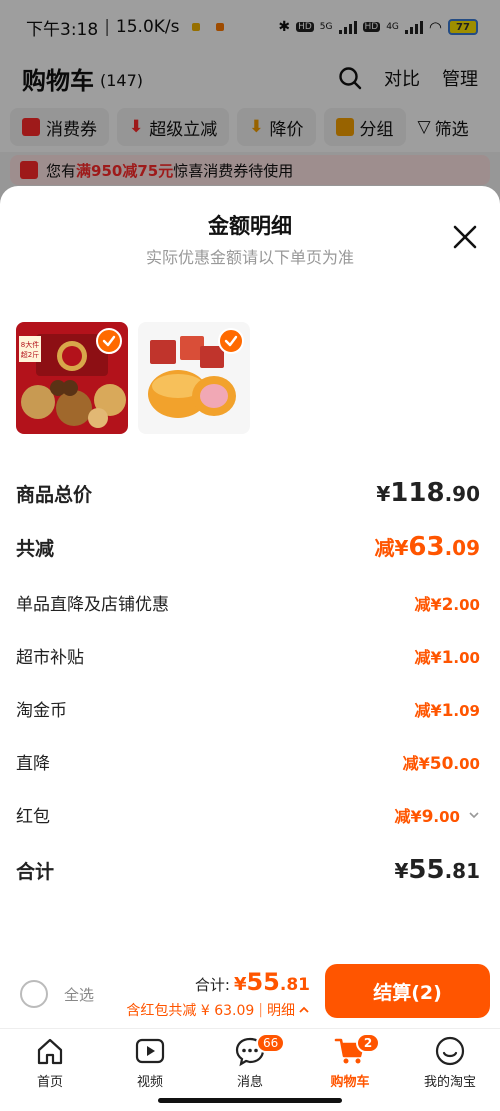 Image resolution: width=500 pixels, height=1111 pixels. I want to click on row-direct-drop: 直降 减¥ 50.00, so click(248, 762).